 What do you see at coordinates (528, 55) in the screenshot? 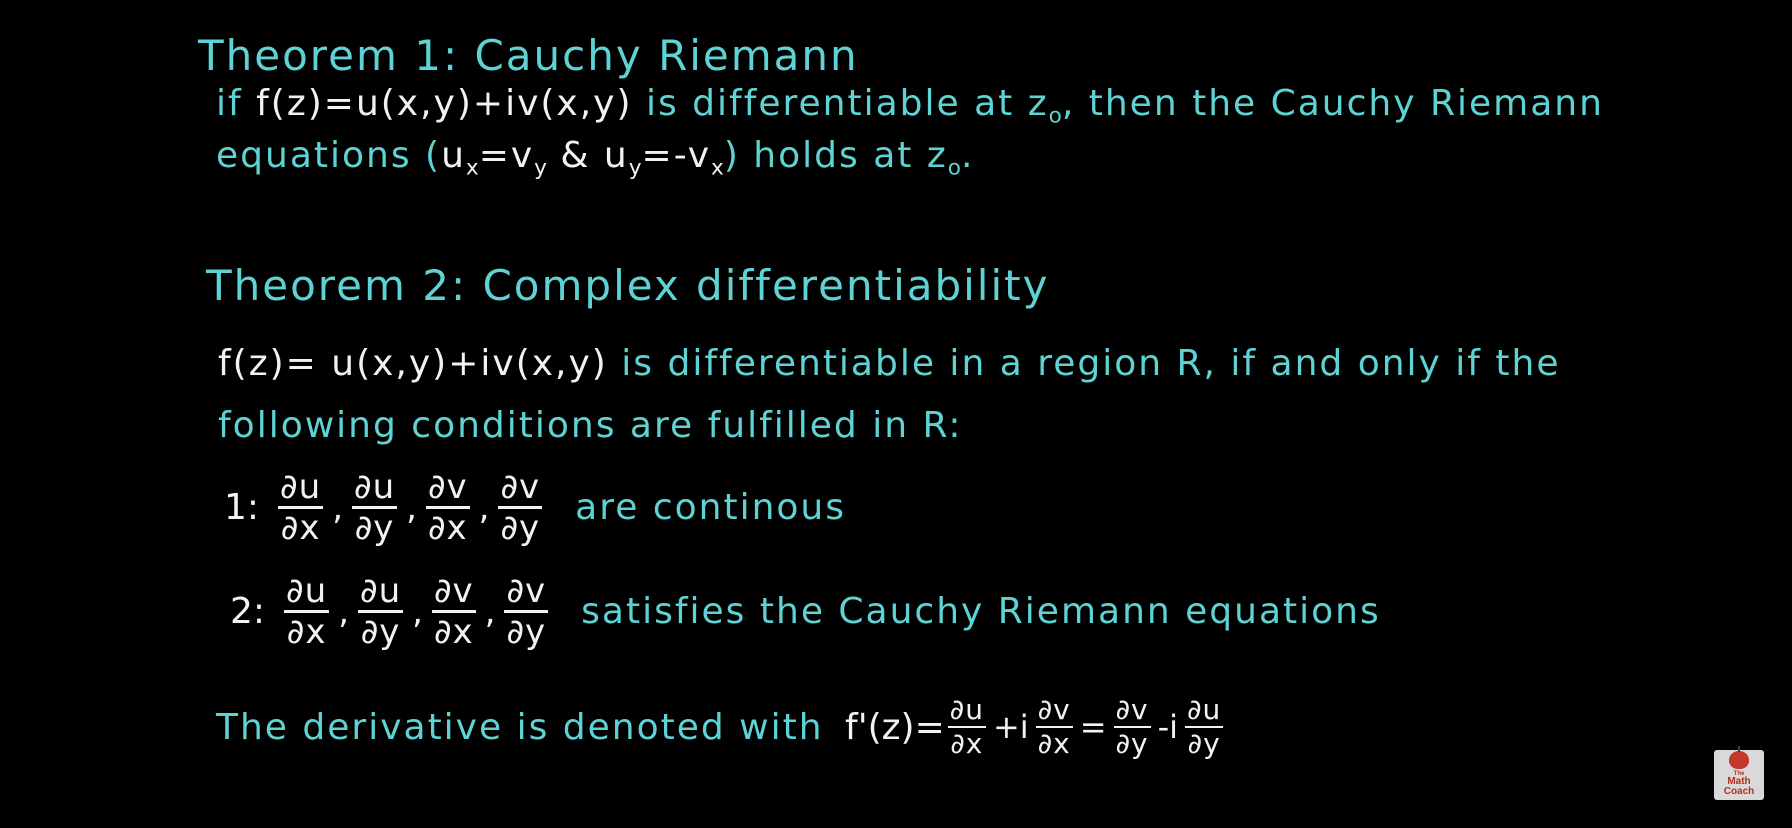
I see `theorem1-title: Theorem 1: Cauchy Riemann` at bounding box center [528, 55].